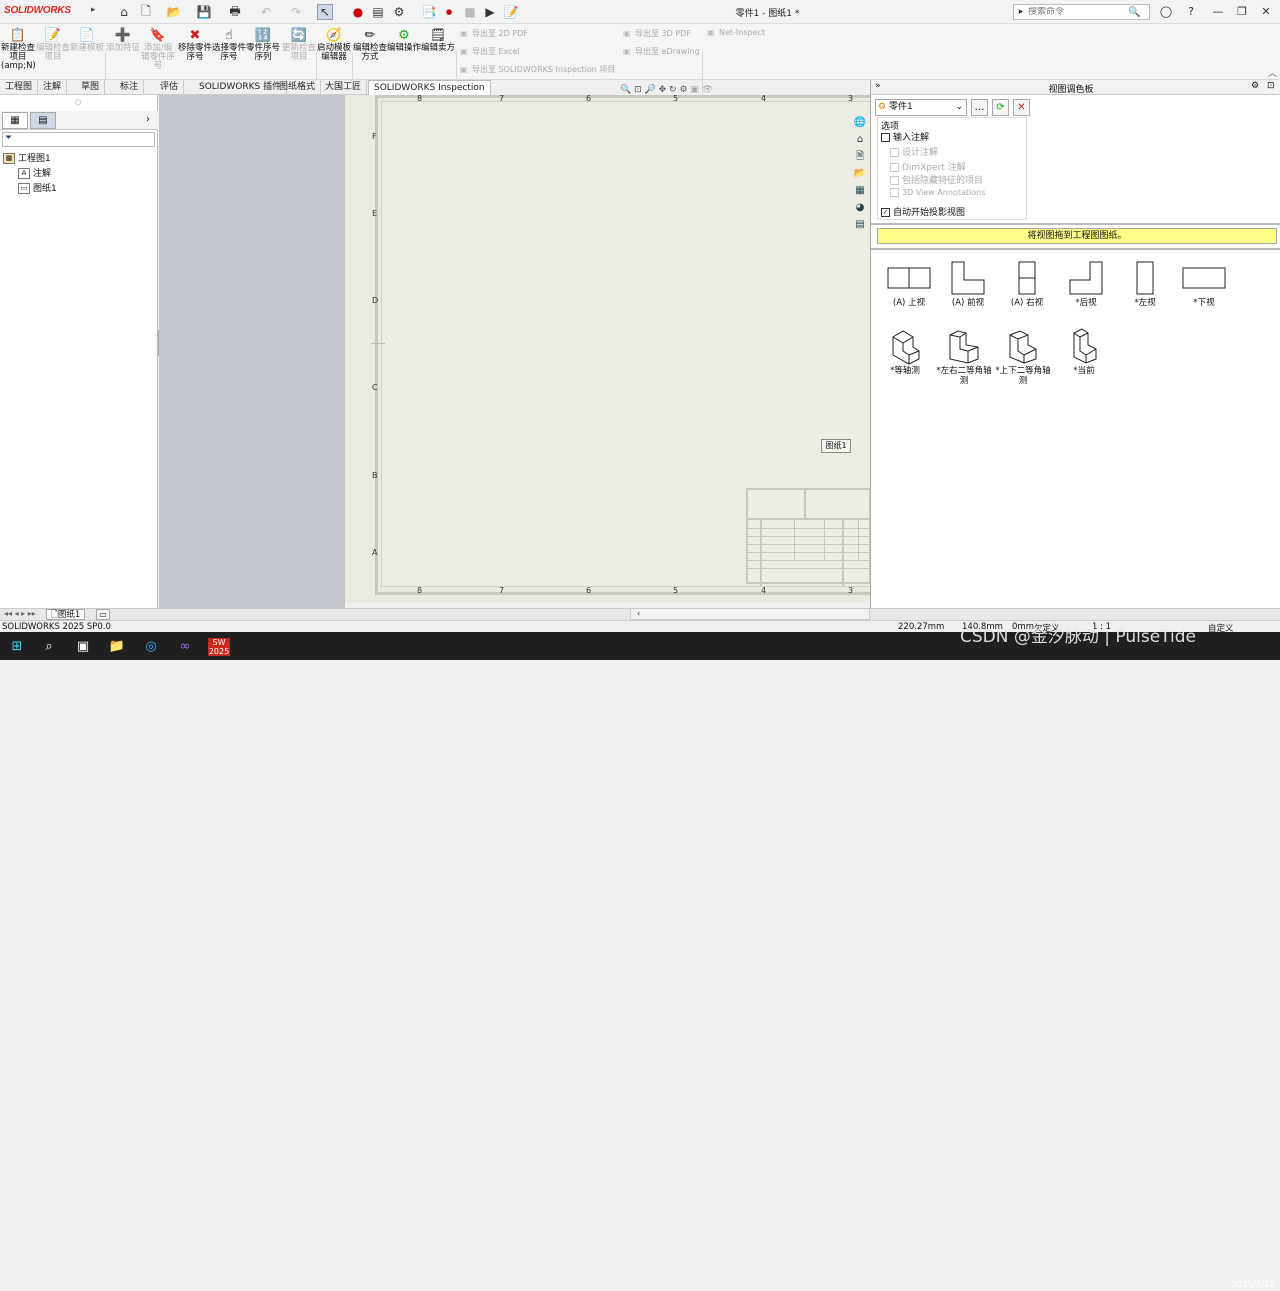  I want to click on feature-tree-tab-icon: ▦, so click(15, 120).